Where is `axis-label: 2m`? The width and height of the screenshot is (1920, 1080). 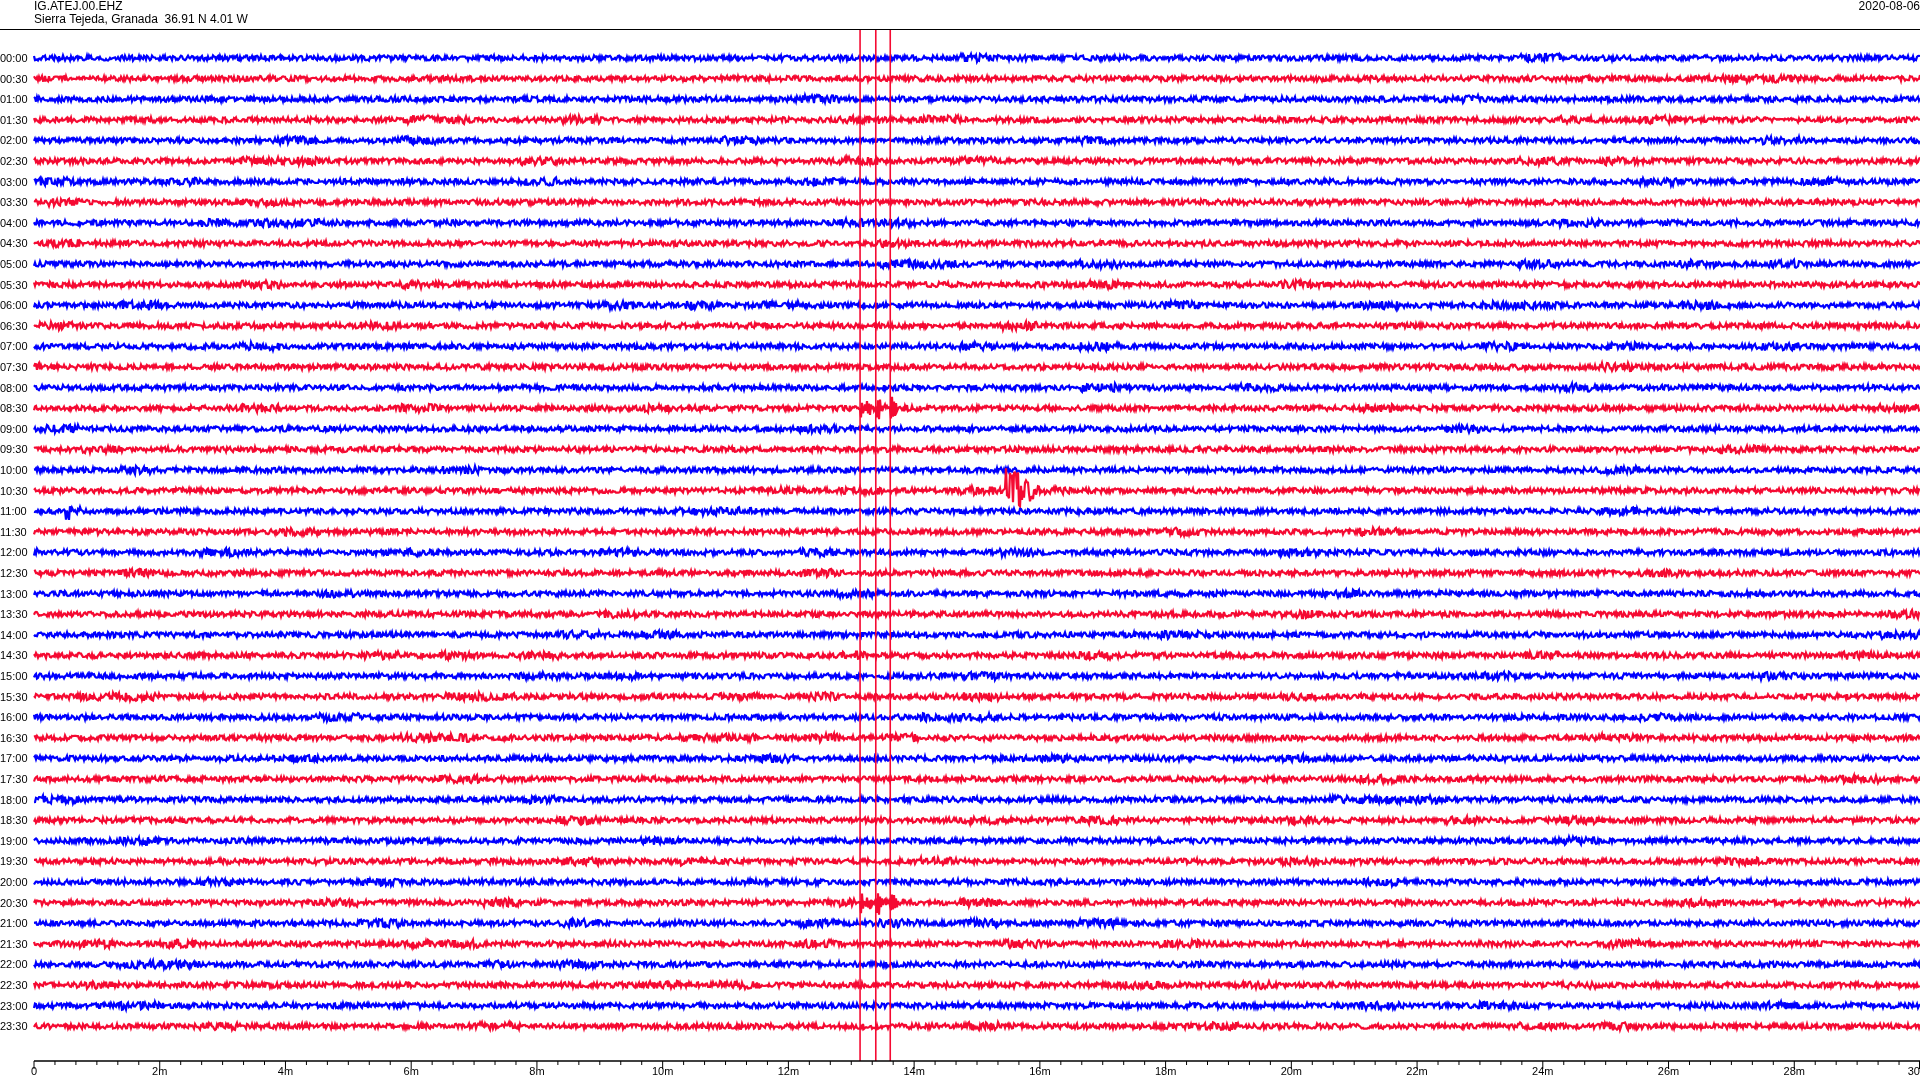
axis-label: 2m is located at coordinates (160, 1071).